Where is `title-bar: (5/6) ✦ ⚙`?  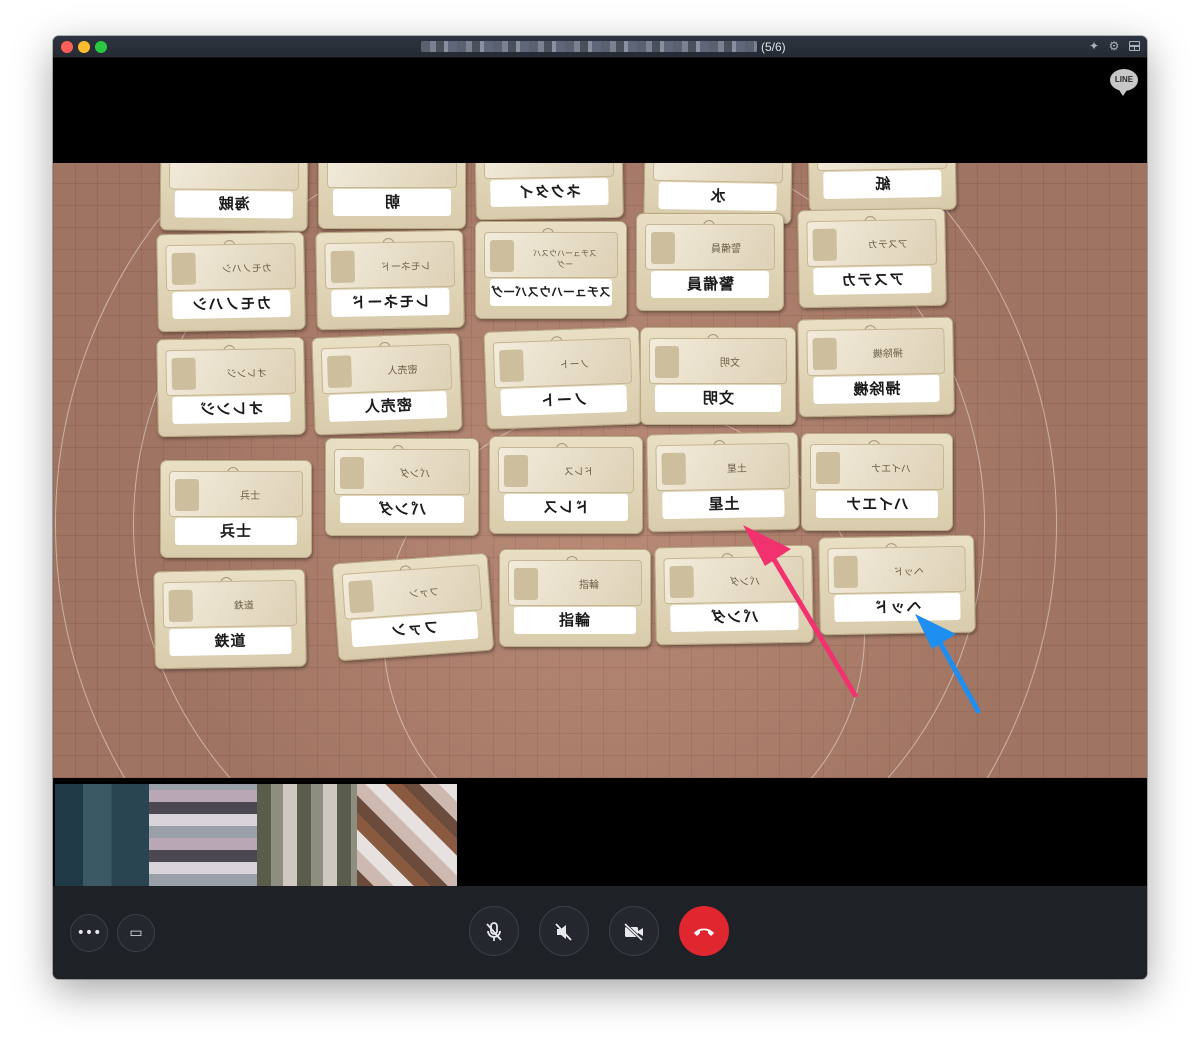
title-bar: (5/6) ✦ ⚙ is located at coordinates (600, 47).